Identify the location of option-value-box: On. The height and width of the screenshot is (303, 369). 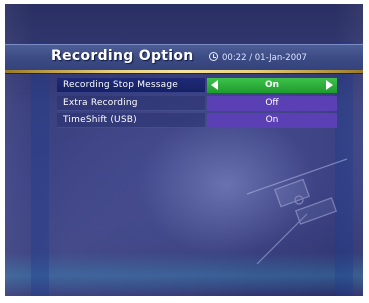
(272, 120).